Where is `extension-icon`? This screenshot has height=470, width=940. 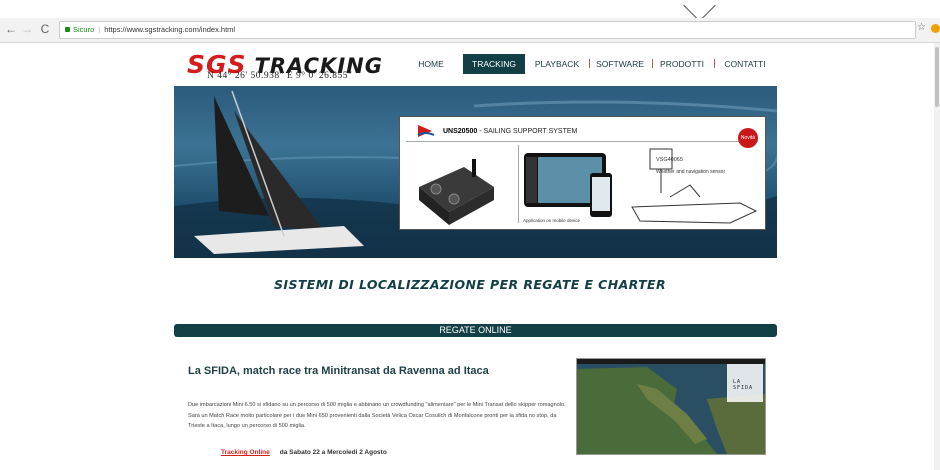 extension-icon is located at coordinates (935, 28).